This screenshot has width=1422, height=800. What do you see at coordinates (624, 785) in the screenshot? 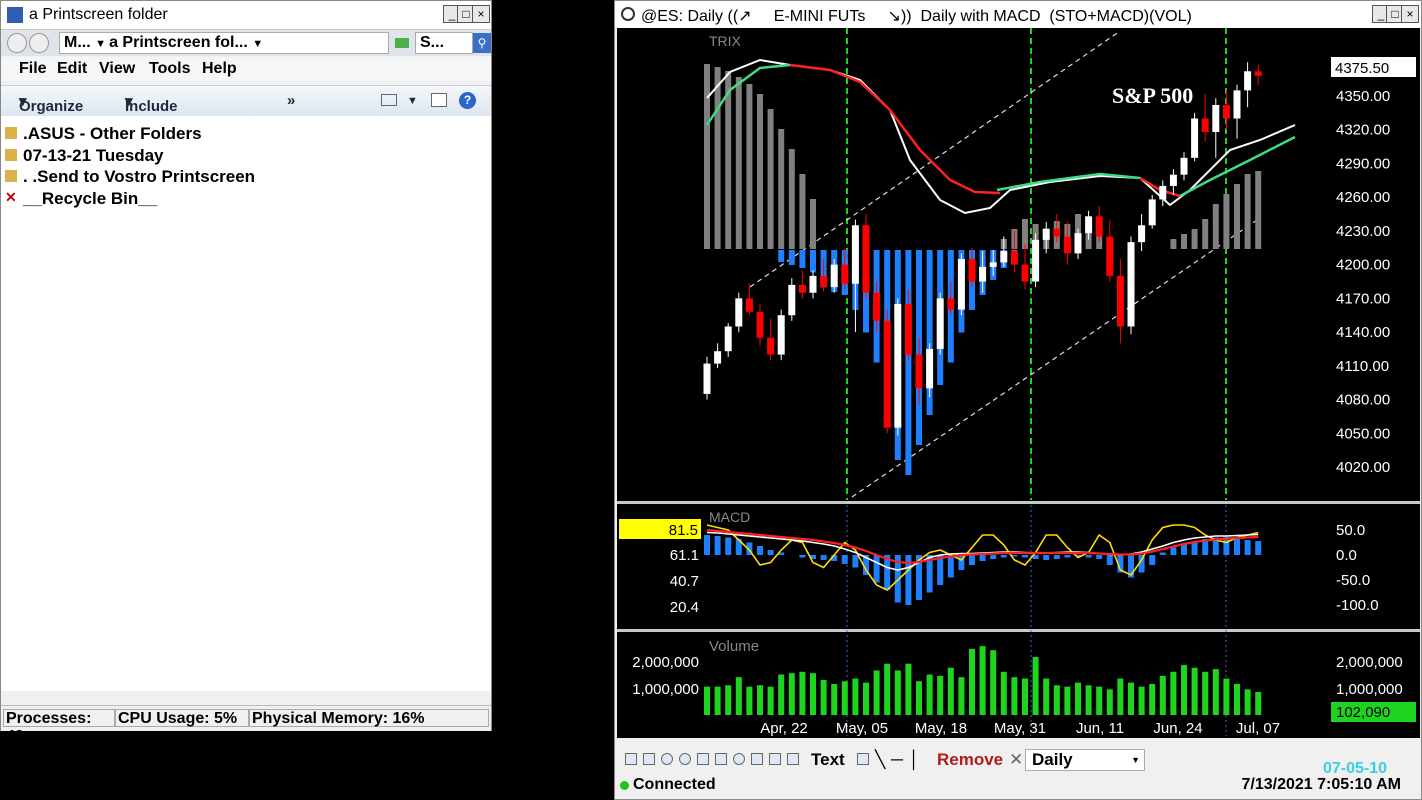
I see `connection-indicator-icon` at bounding box center [624, 785].